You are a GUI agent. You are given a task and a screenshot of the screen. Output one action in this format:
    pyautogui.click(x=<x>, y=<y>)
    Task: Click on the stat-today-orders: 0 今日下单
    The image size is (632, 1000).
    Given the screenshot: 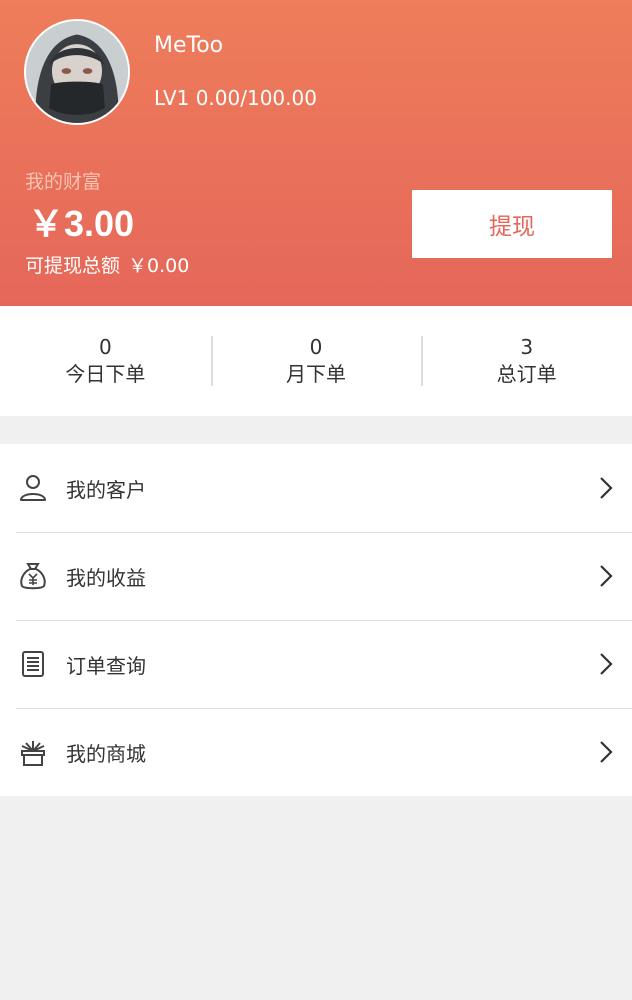 What is the action you would take?
    pyautogui.click(x=105, y=361)
    